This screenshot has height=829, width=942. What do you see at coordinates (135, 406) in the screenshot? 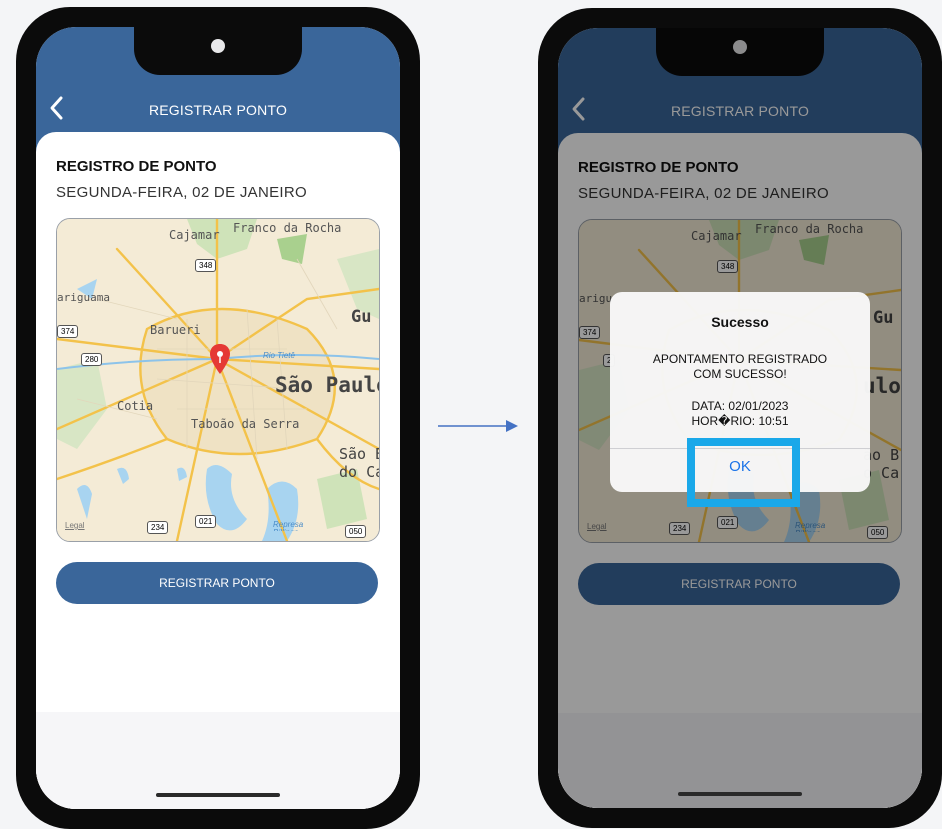
I see `map-label-cotia: Cotia` at bounding box center [135, 406].